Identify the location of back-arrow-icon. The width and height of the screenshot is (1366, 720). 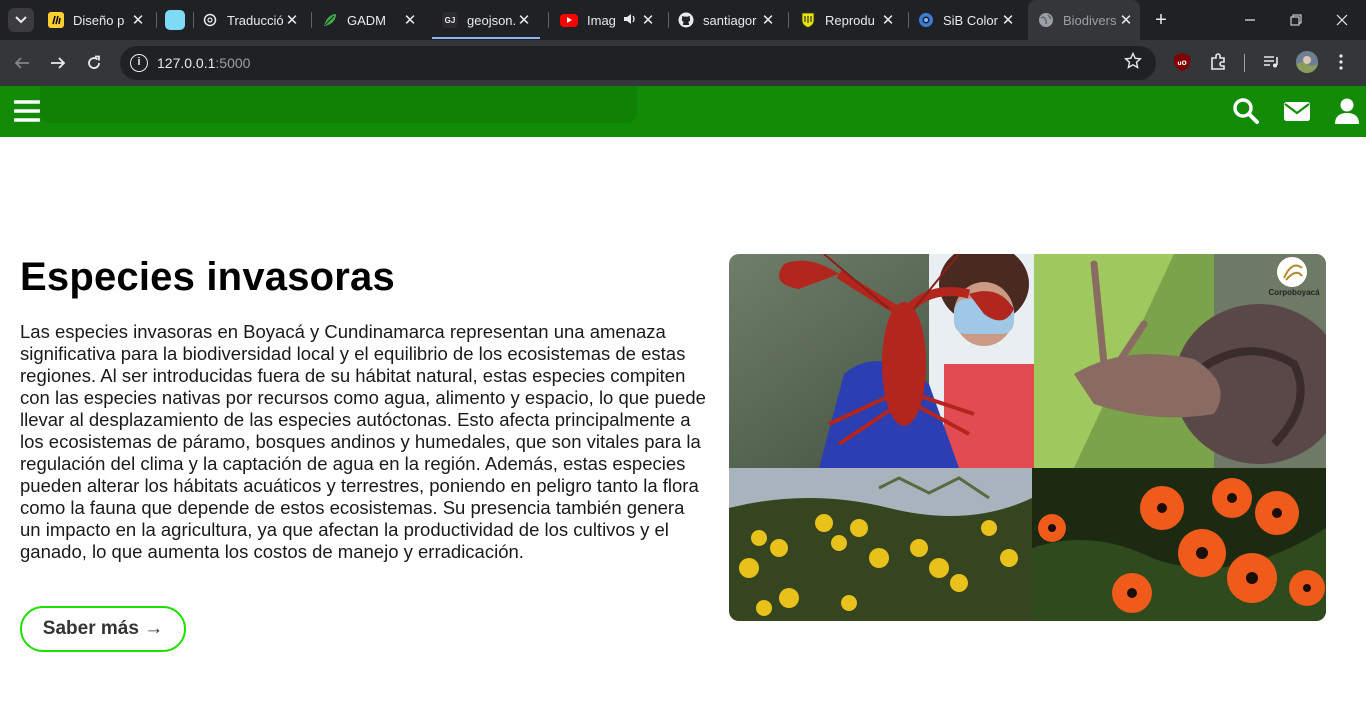
(22, 63).